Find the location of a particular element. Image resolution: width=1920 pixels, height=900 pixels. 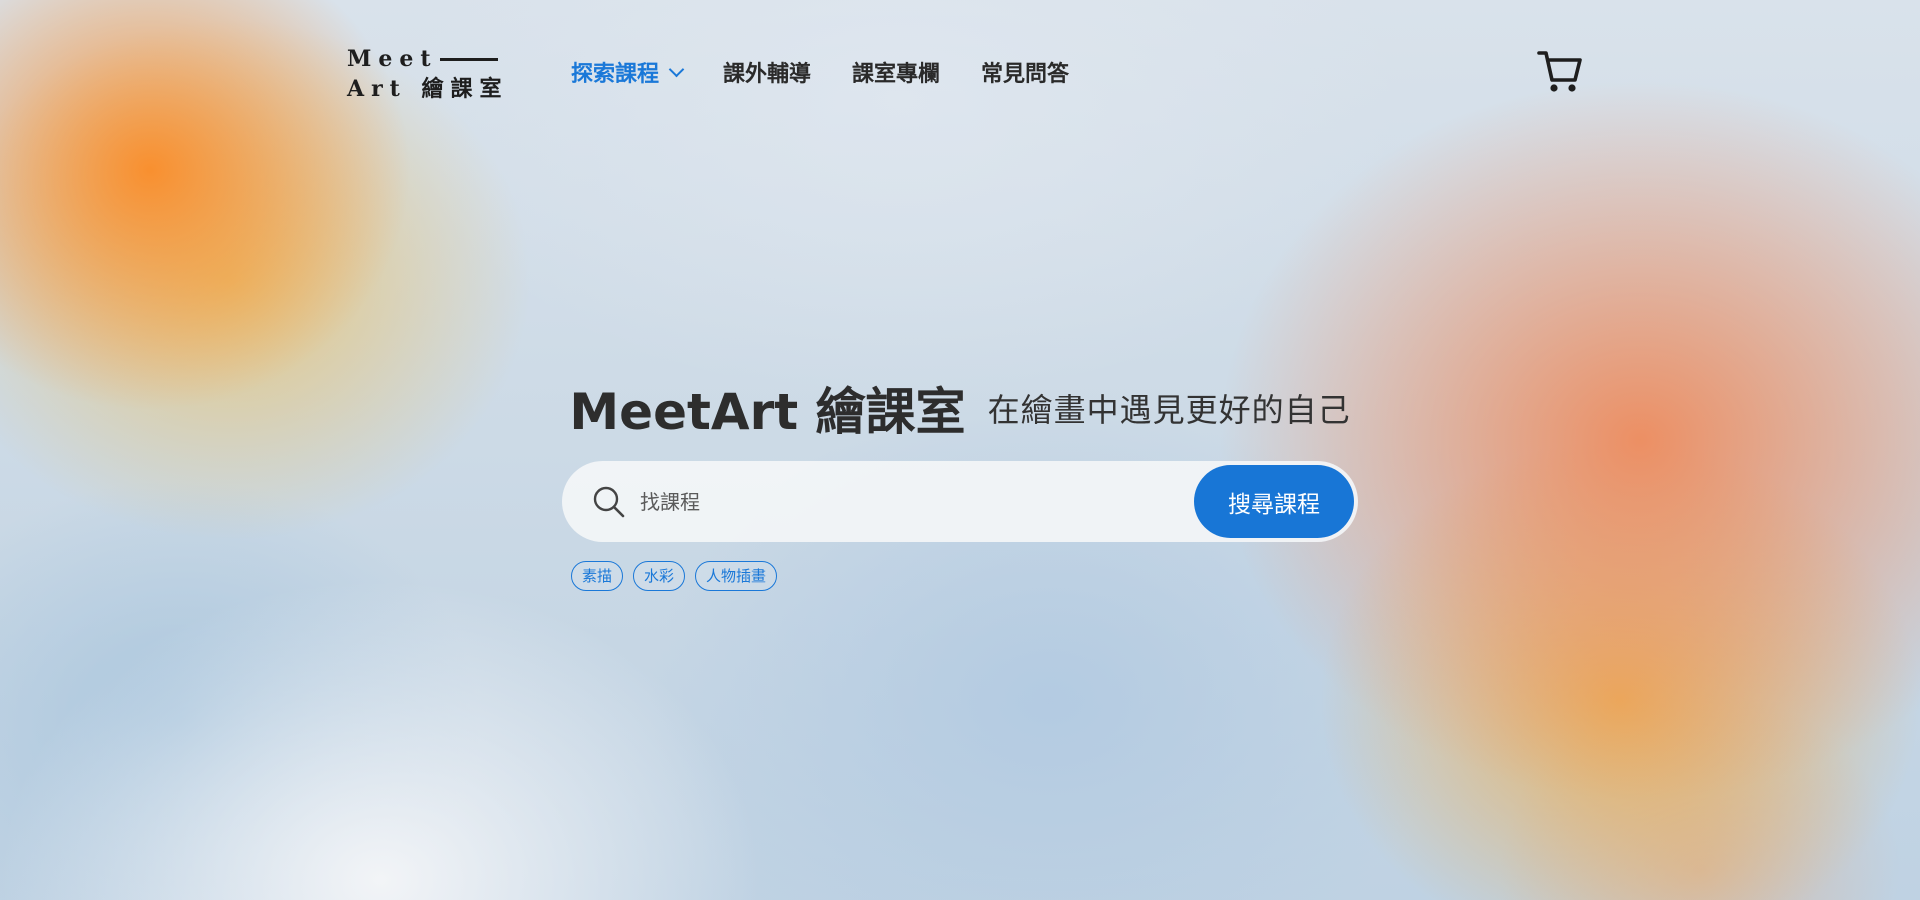

hero-heading: MeetArt 繪課室 在繪畫中遇見更好的自己 is located at coordinates (960, 408).